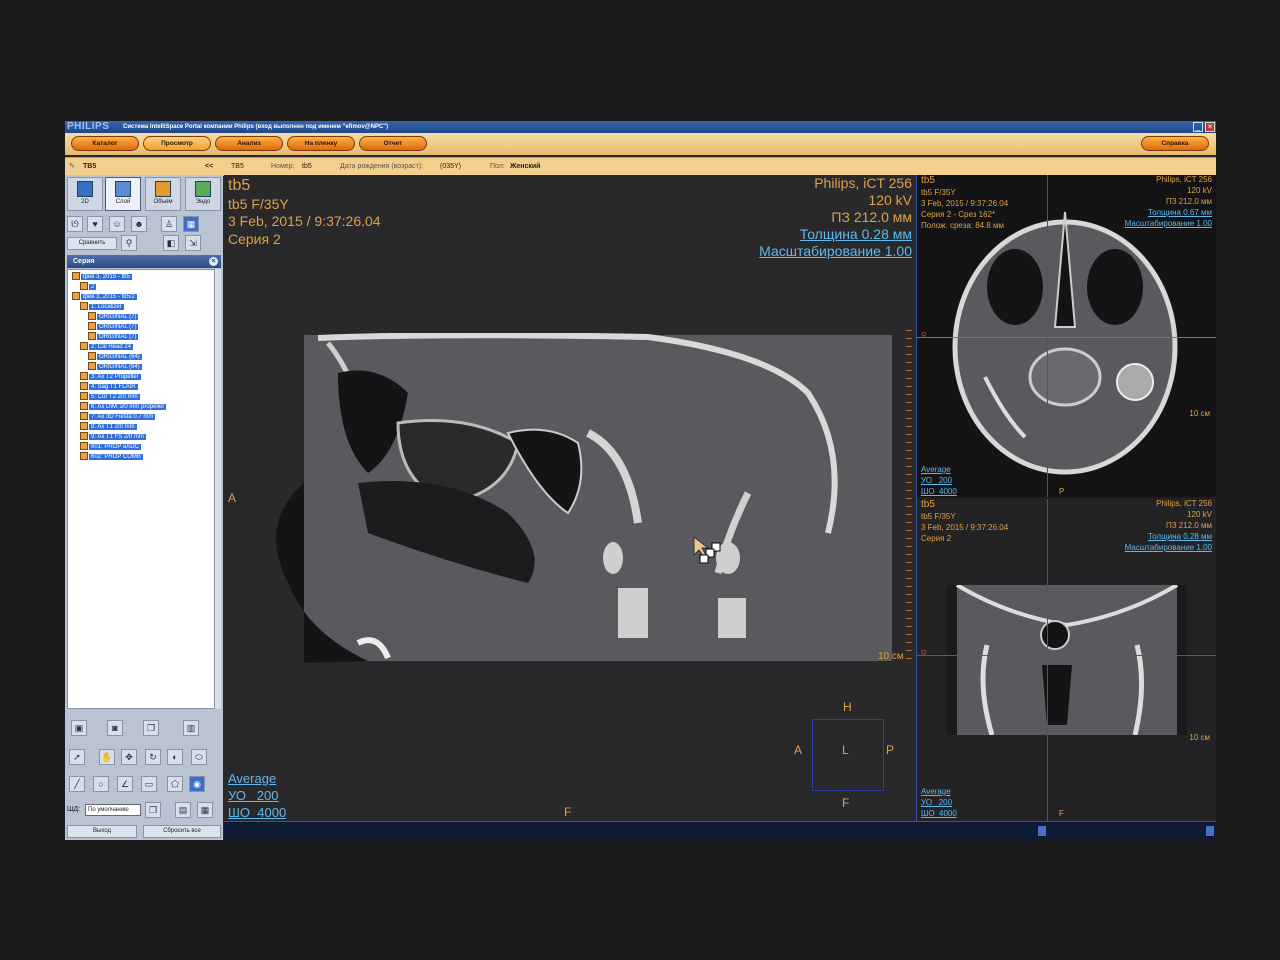  What do you see at coordinates (113, 386) in the screenshot?
I see `series-tree-label: 4: Sag T1 FLAIR` at bounding box center [113, 386].